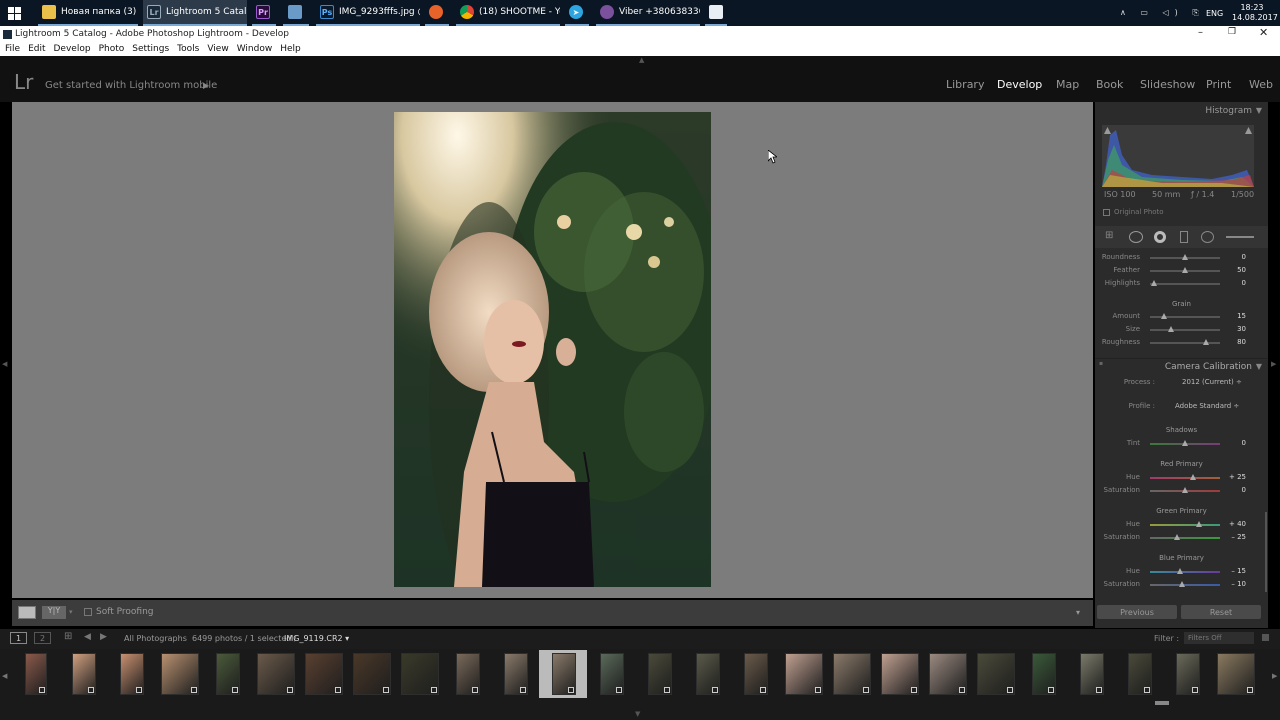 The image size is (1280, 720). What do you see at coordinates (1185, 585) in the screenshot?
I see `blue-saturation-track` at bounding box center [1185, 585].